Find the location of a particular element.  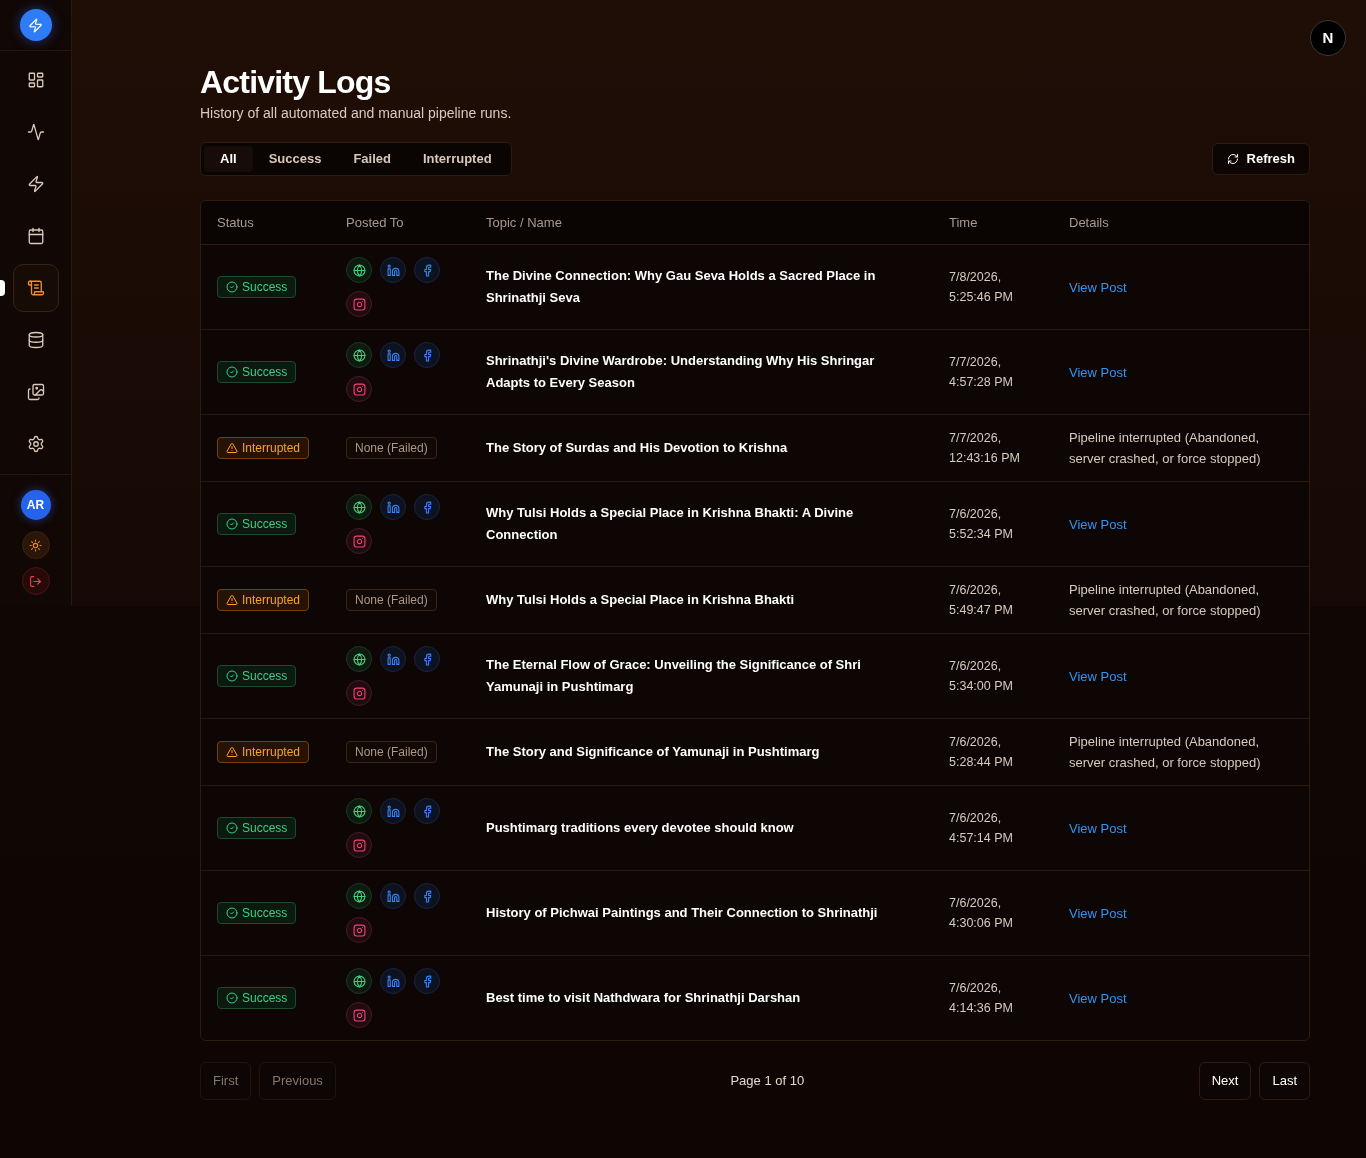

scroll-icon is located at coordinates (35, 288).